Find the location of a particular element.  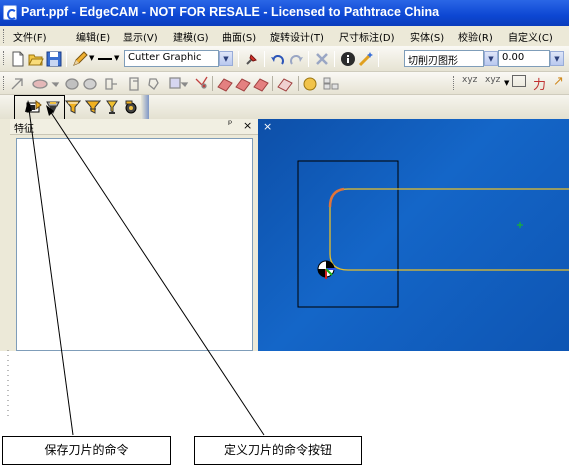

callout-define-blade: 定义刀片的命令按钮 is located at coordinates (278, 450).